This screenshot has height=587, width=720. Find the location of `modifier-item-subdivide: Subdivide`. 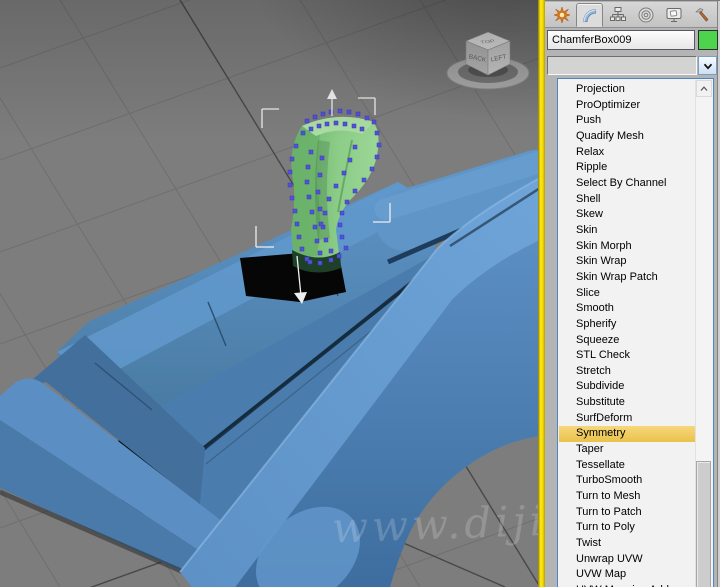

modifier-item-subdivide: Subdivide is located at coordinates (627, 387).